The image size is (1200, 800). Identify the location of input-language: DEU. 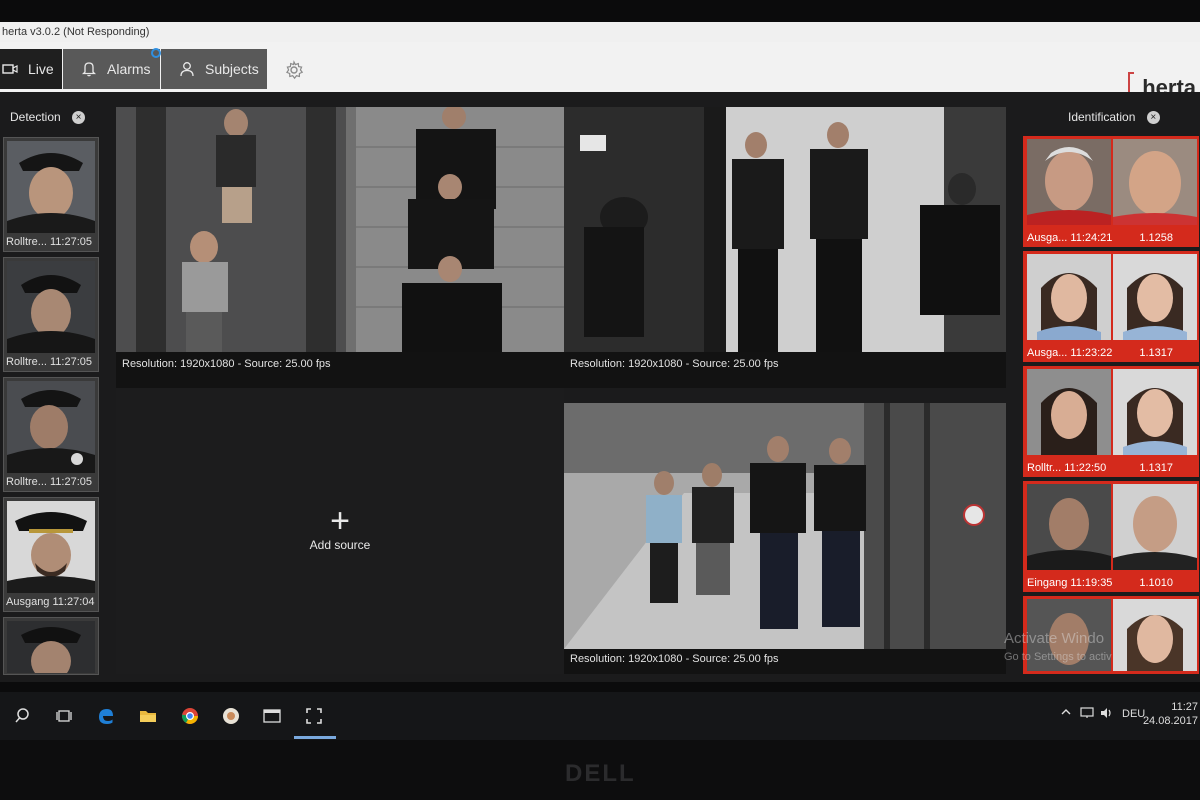
(1133, 714).